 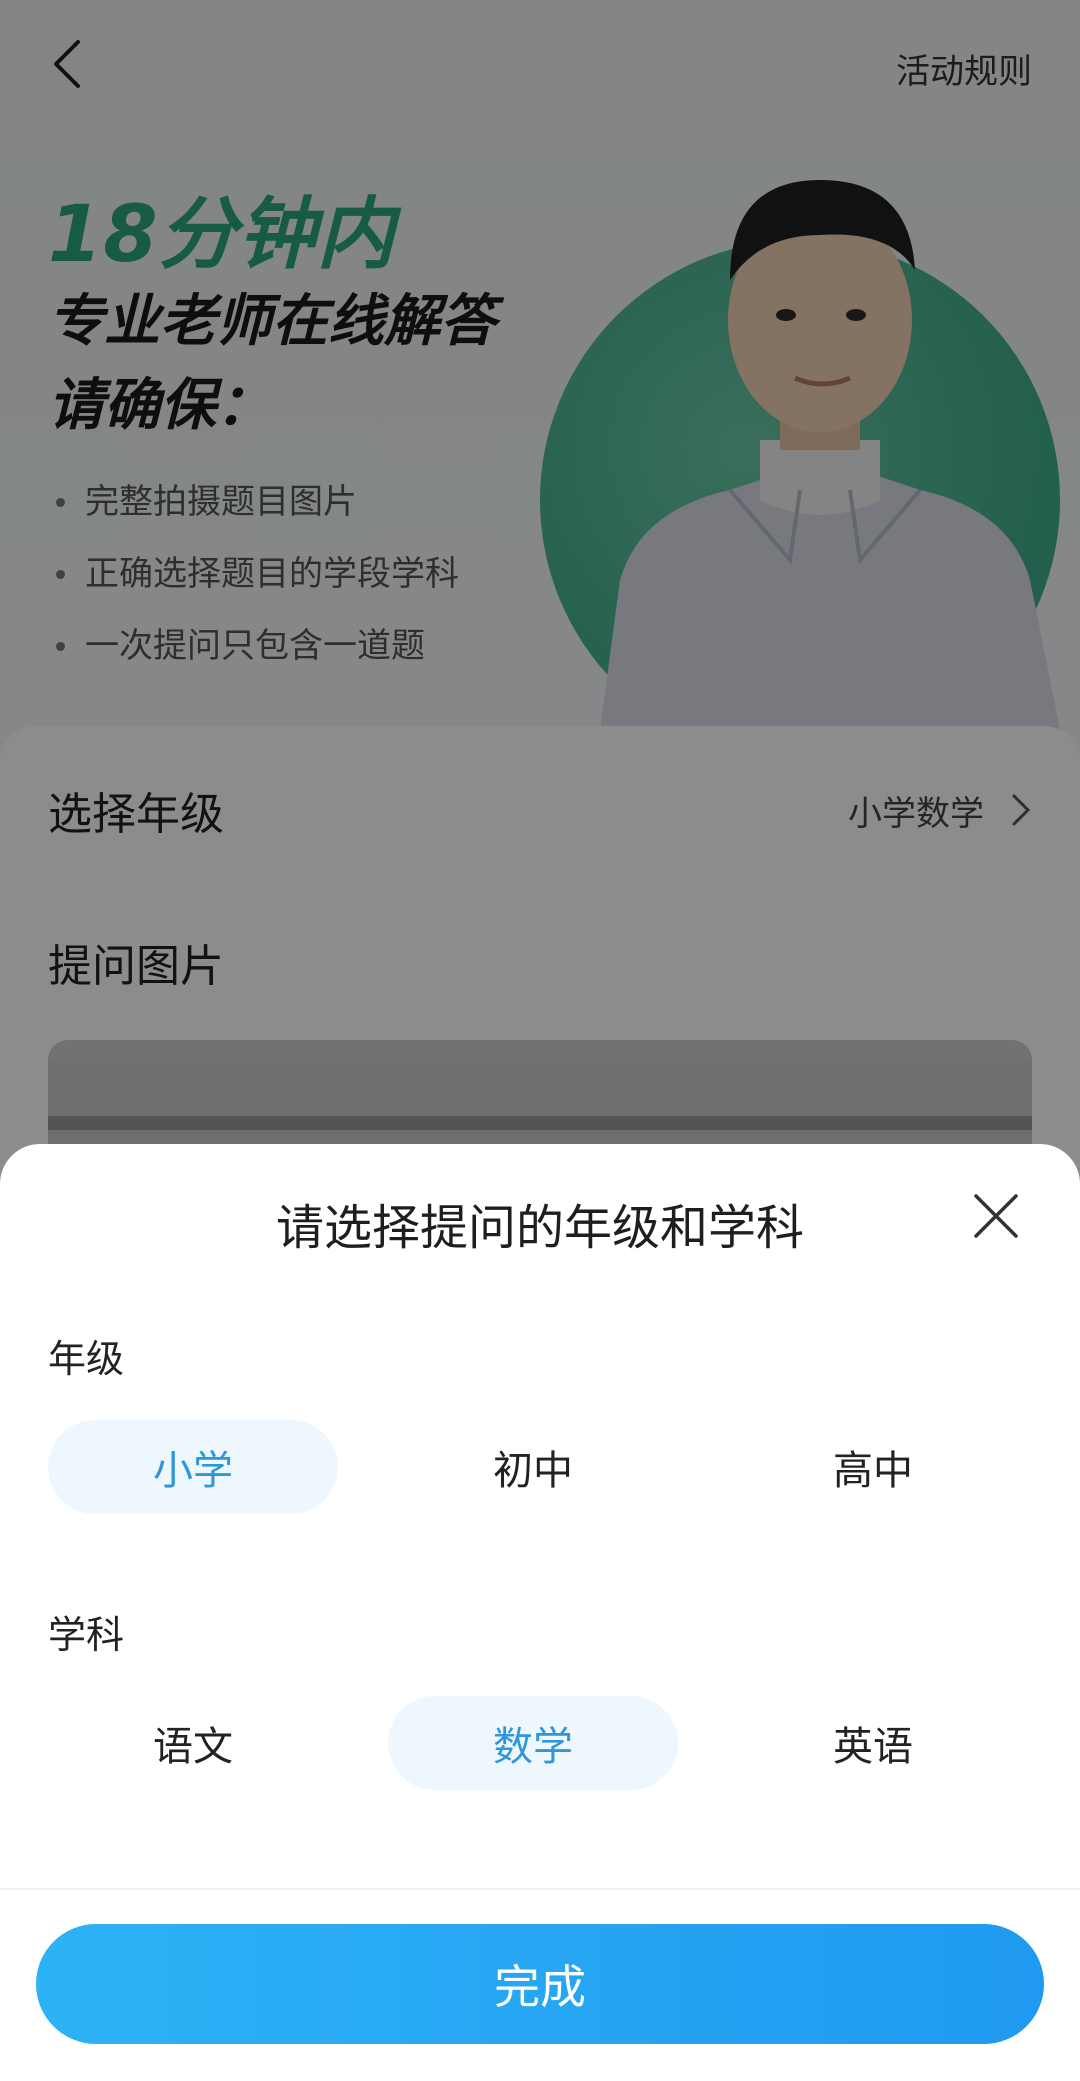 I want to click on sheet-divider, so click(x=540, y=1889).